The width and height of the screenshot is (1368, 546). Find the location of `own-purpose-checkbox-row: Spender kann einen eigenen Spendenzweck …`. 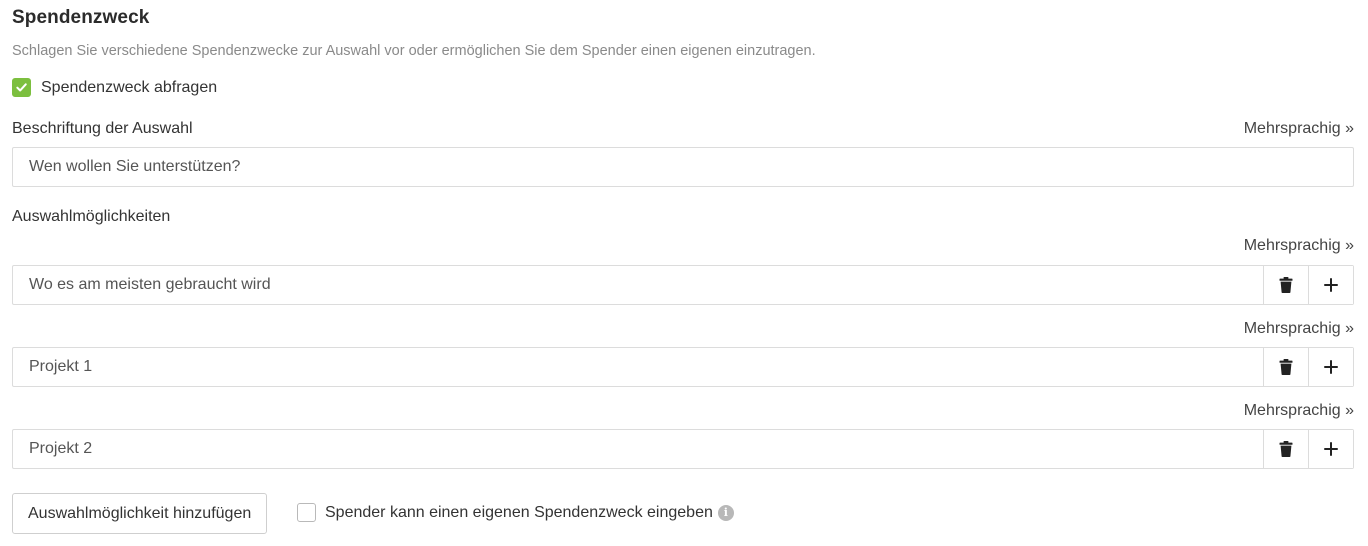

own-purpose-checkbox-row: Spender kann einen eigenen Spendenzweck … is located at coordinates (515, 512).